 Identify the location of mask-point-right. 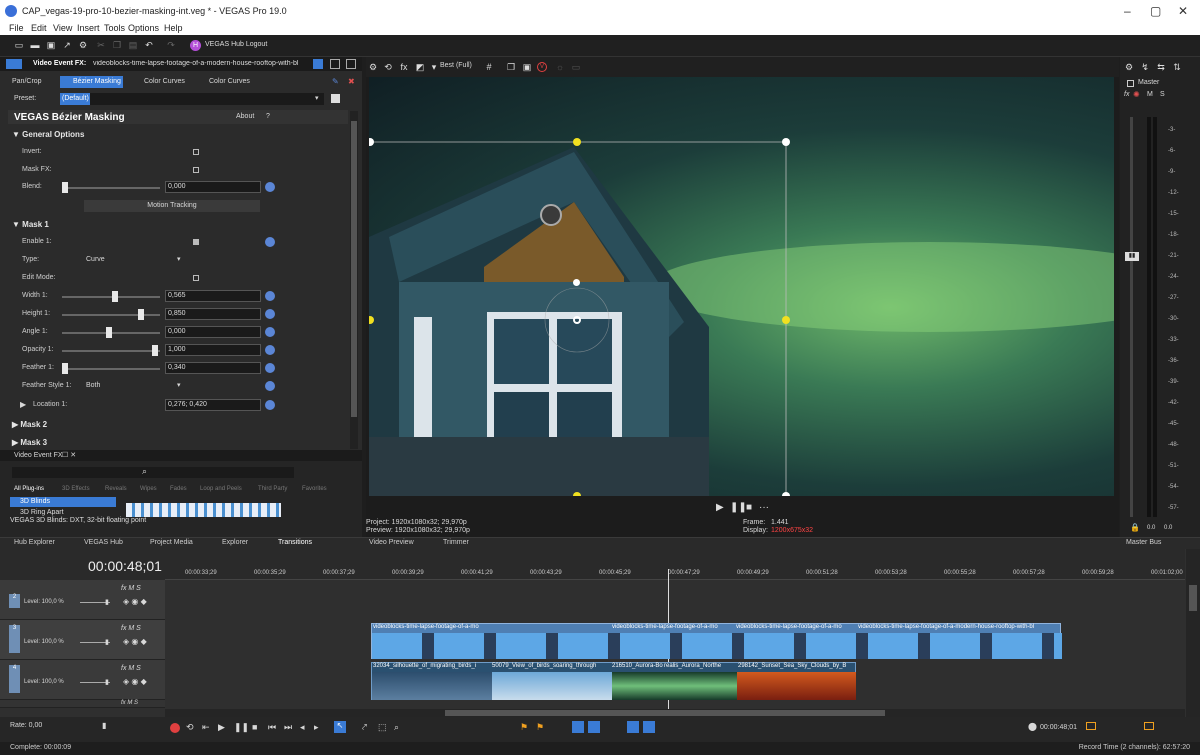
(786, 320).